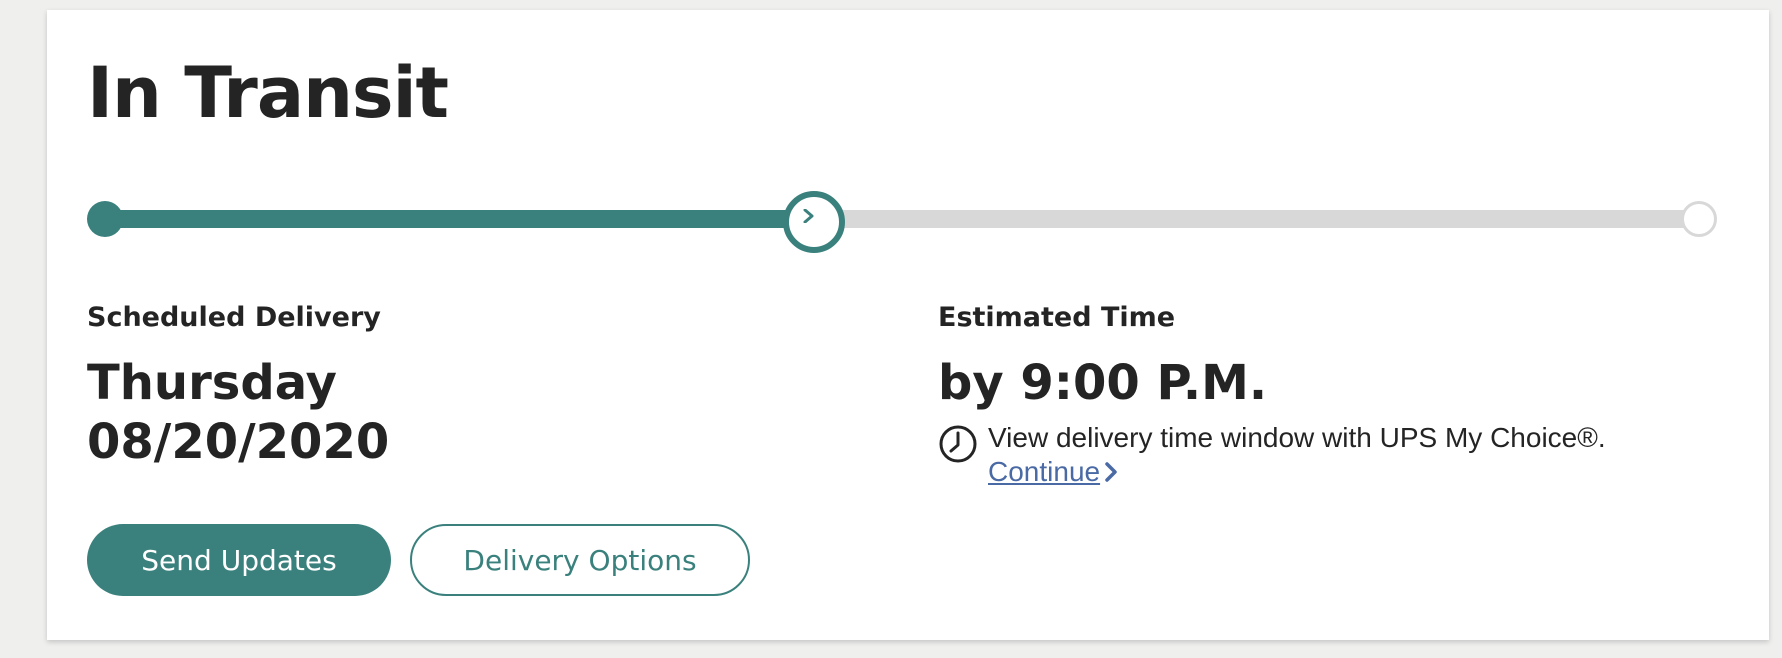  I want to click on estimated-time-label: Estimated Time, so click(1057, 317).